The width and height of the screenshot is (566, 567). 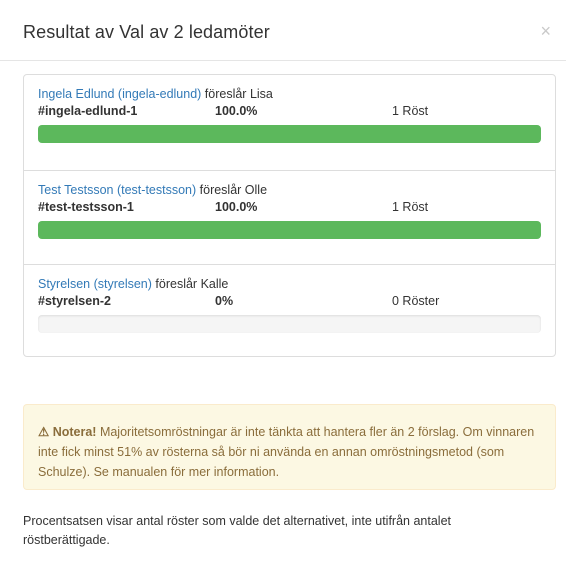 I want to click on warning-icon: ⚠, so click(x=44, y=432).